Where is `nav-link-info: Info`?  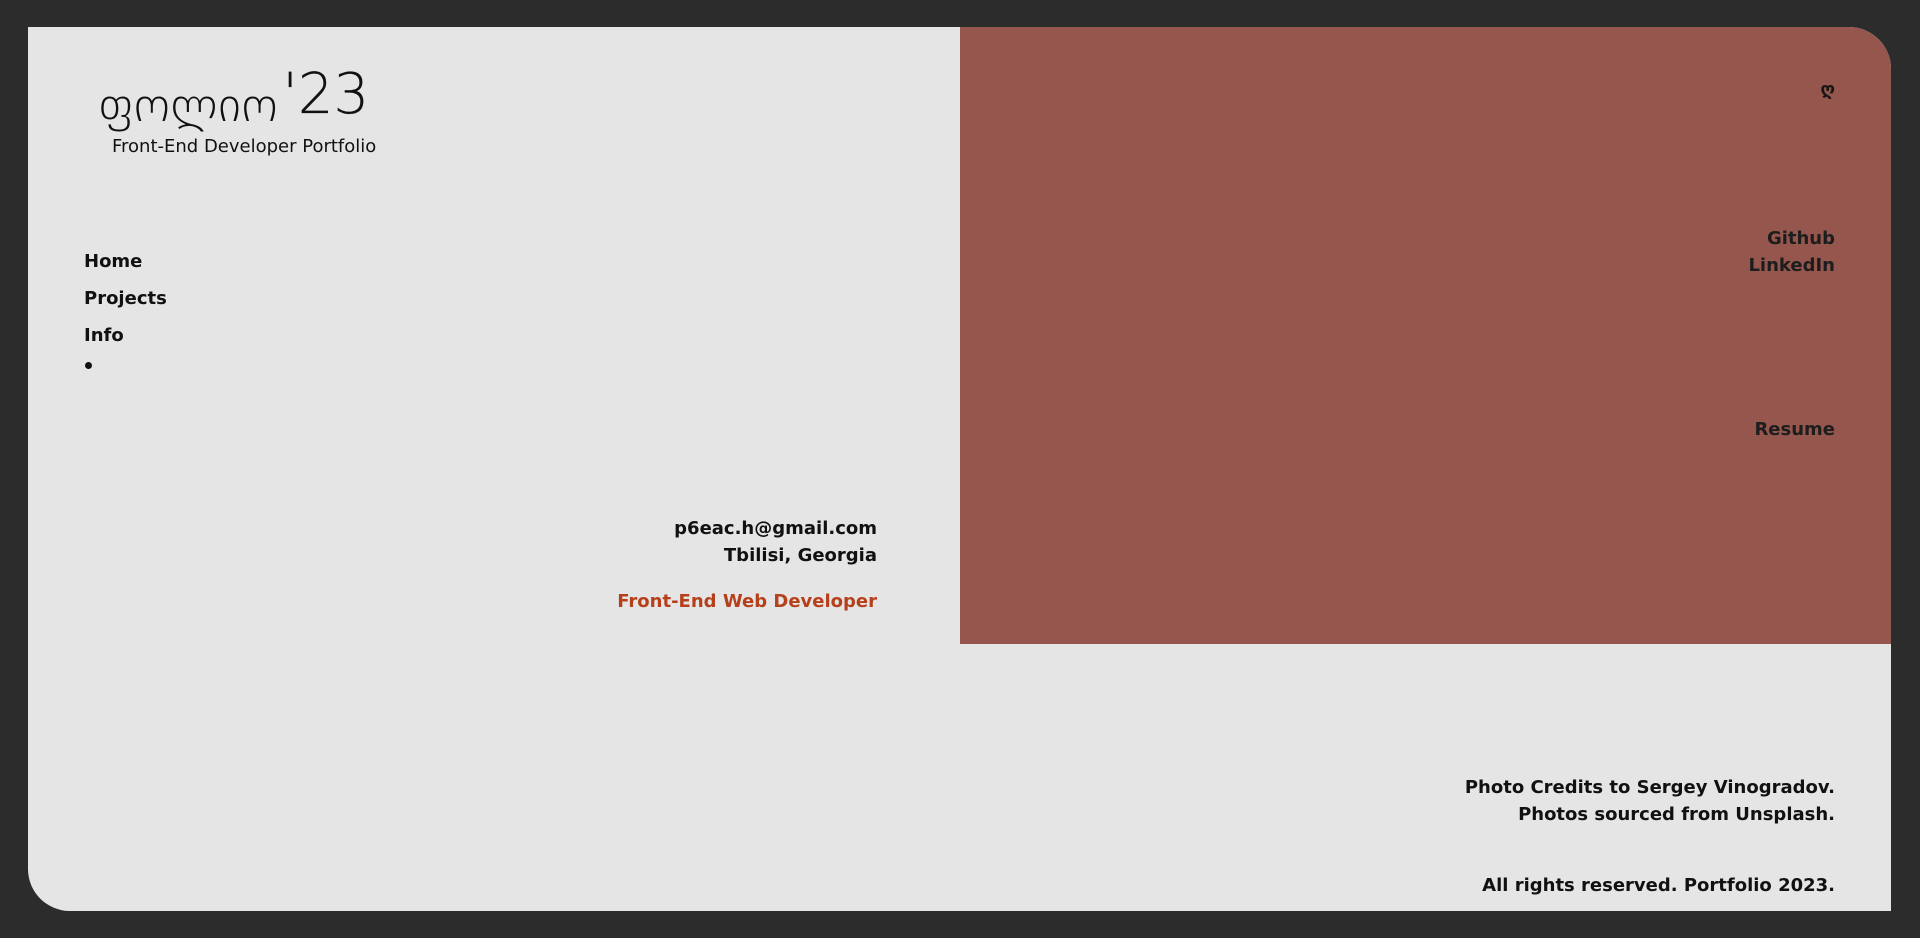 nav-link-info: Info is located at coordinates (125, 336).